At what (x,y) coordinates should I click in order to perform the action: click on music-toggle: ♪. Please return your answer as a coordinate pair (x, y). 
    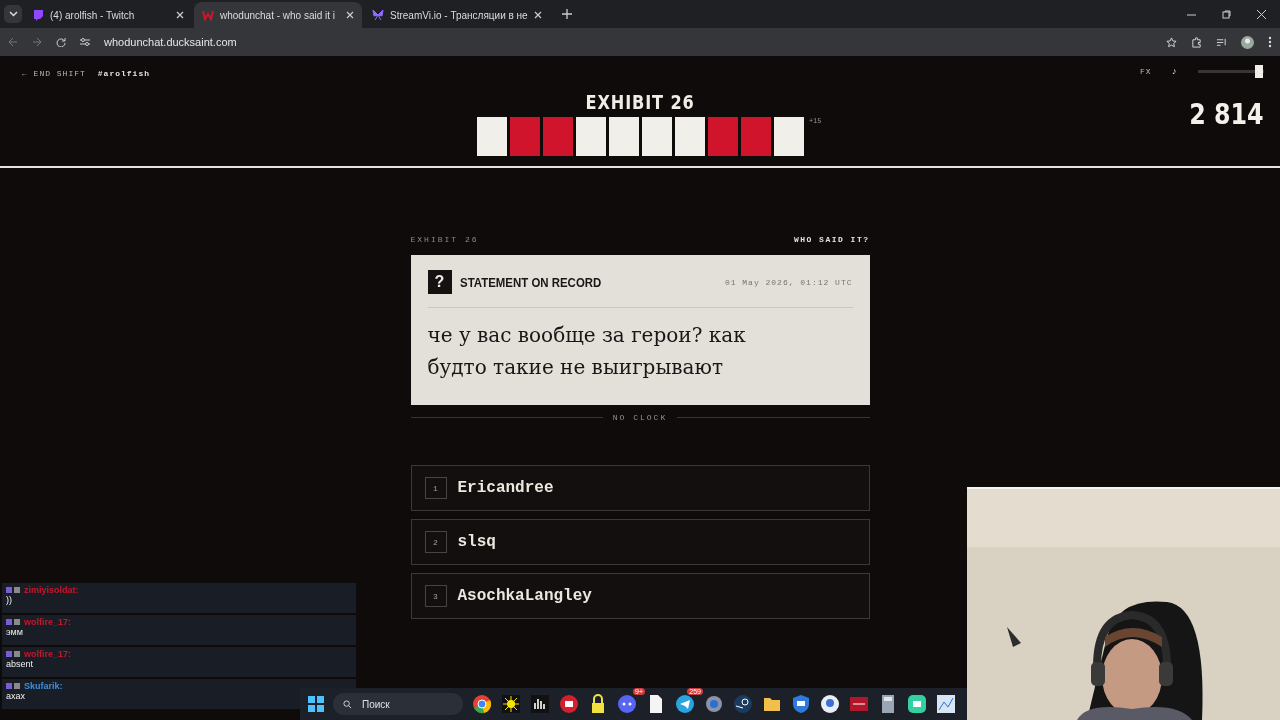
    Looking at the image, I should click on (1174, 71).